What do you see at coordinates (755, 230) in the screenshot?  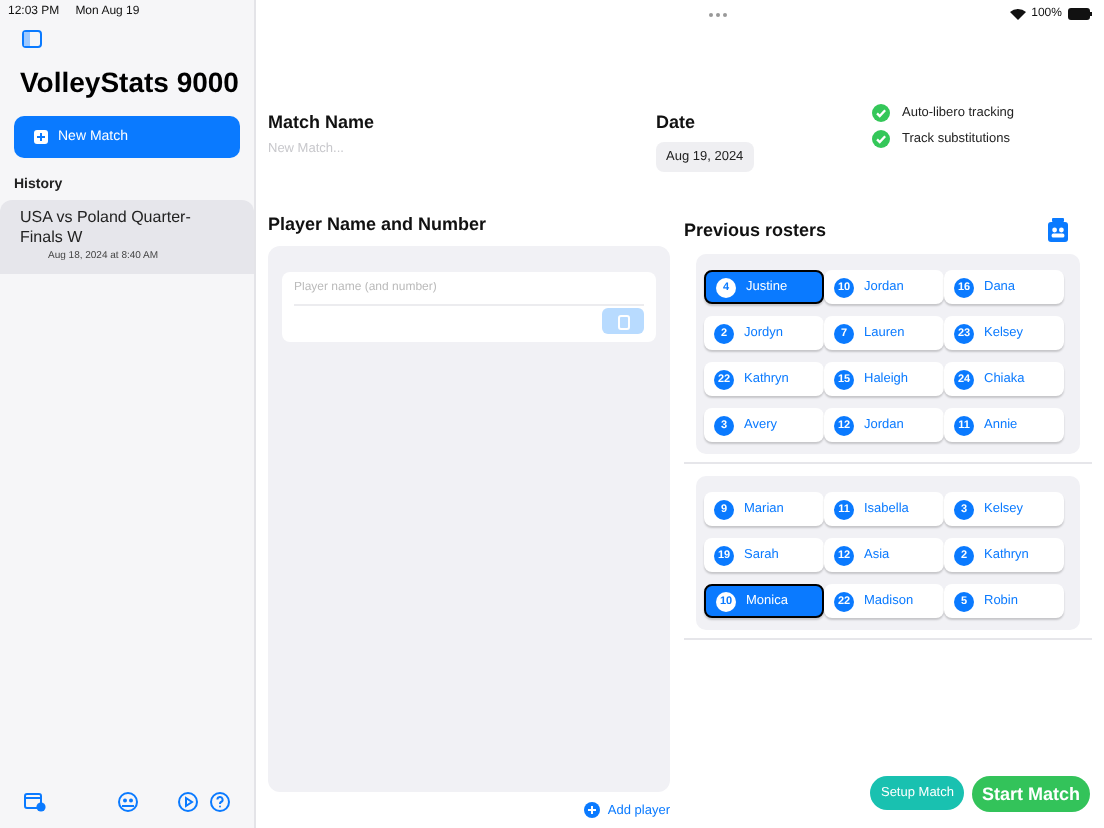 I see `previous-rosters-label: Previous rosters` at bounding box center [755, 230].